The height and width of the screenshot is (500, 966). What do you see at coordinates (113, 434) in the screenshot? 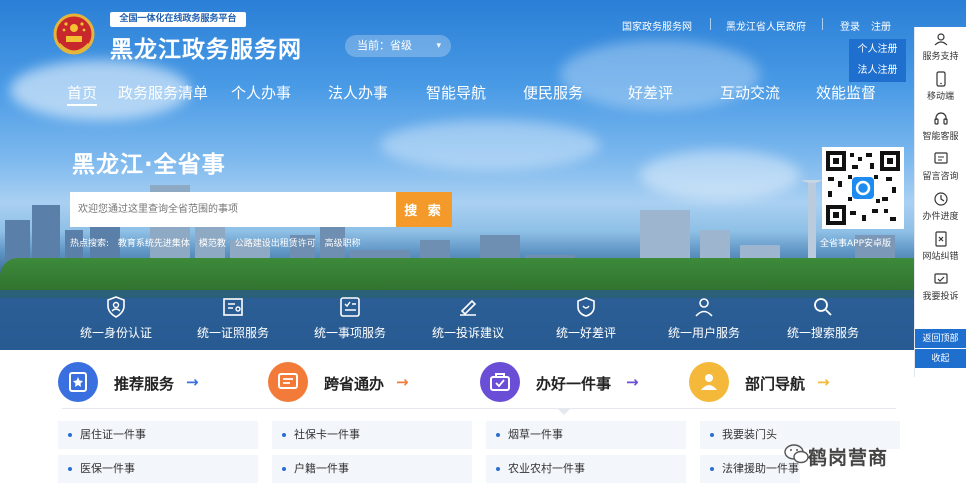
I see `list-item-label: 居住证一件事` at bounding box center [113, 434].